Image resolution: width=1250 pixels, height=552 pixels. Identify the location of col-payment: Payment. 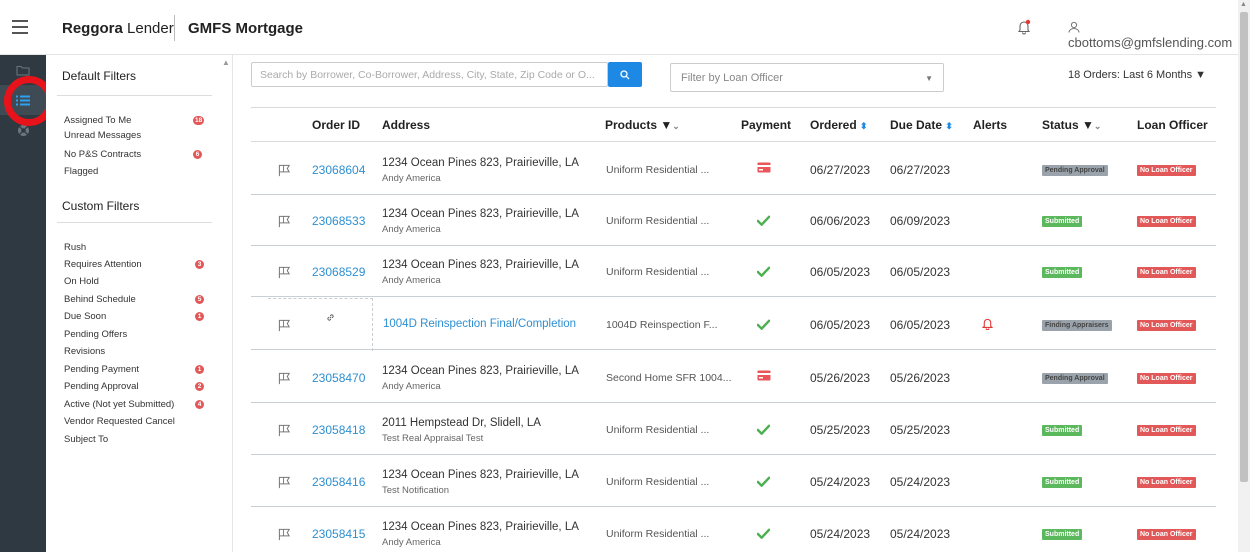
(766, 125).